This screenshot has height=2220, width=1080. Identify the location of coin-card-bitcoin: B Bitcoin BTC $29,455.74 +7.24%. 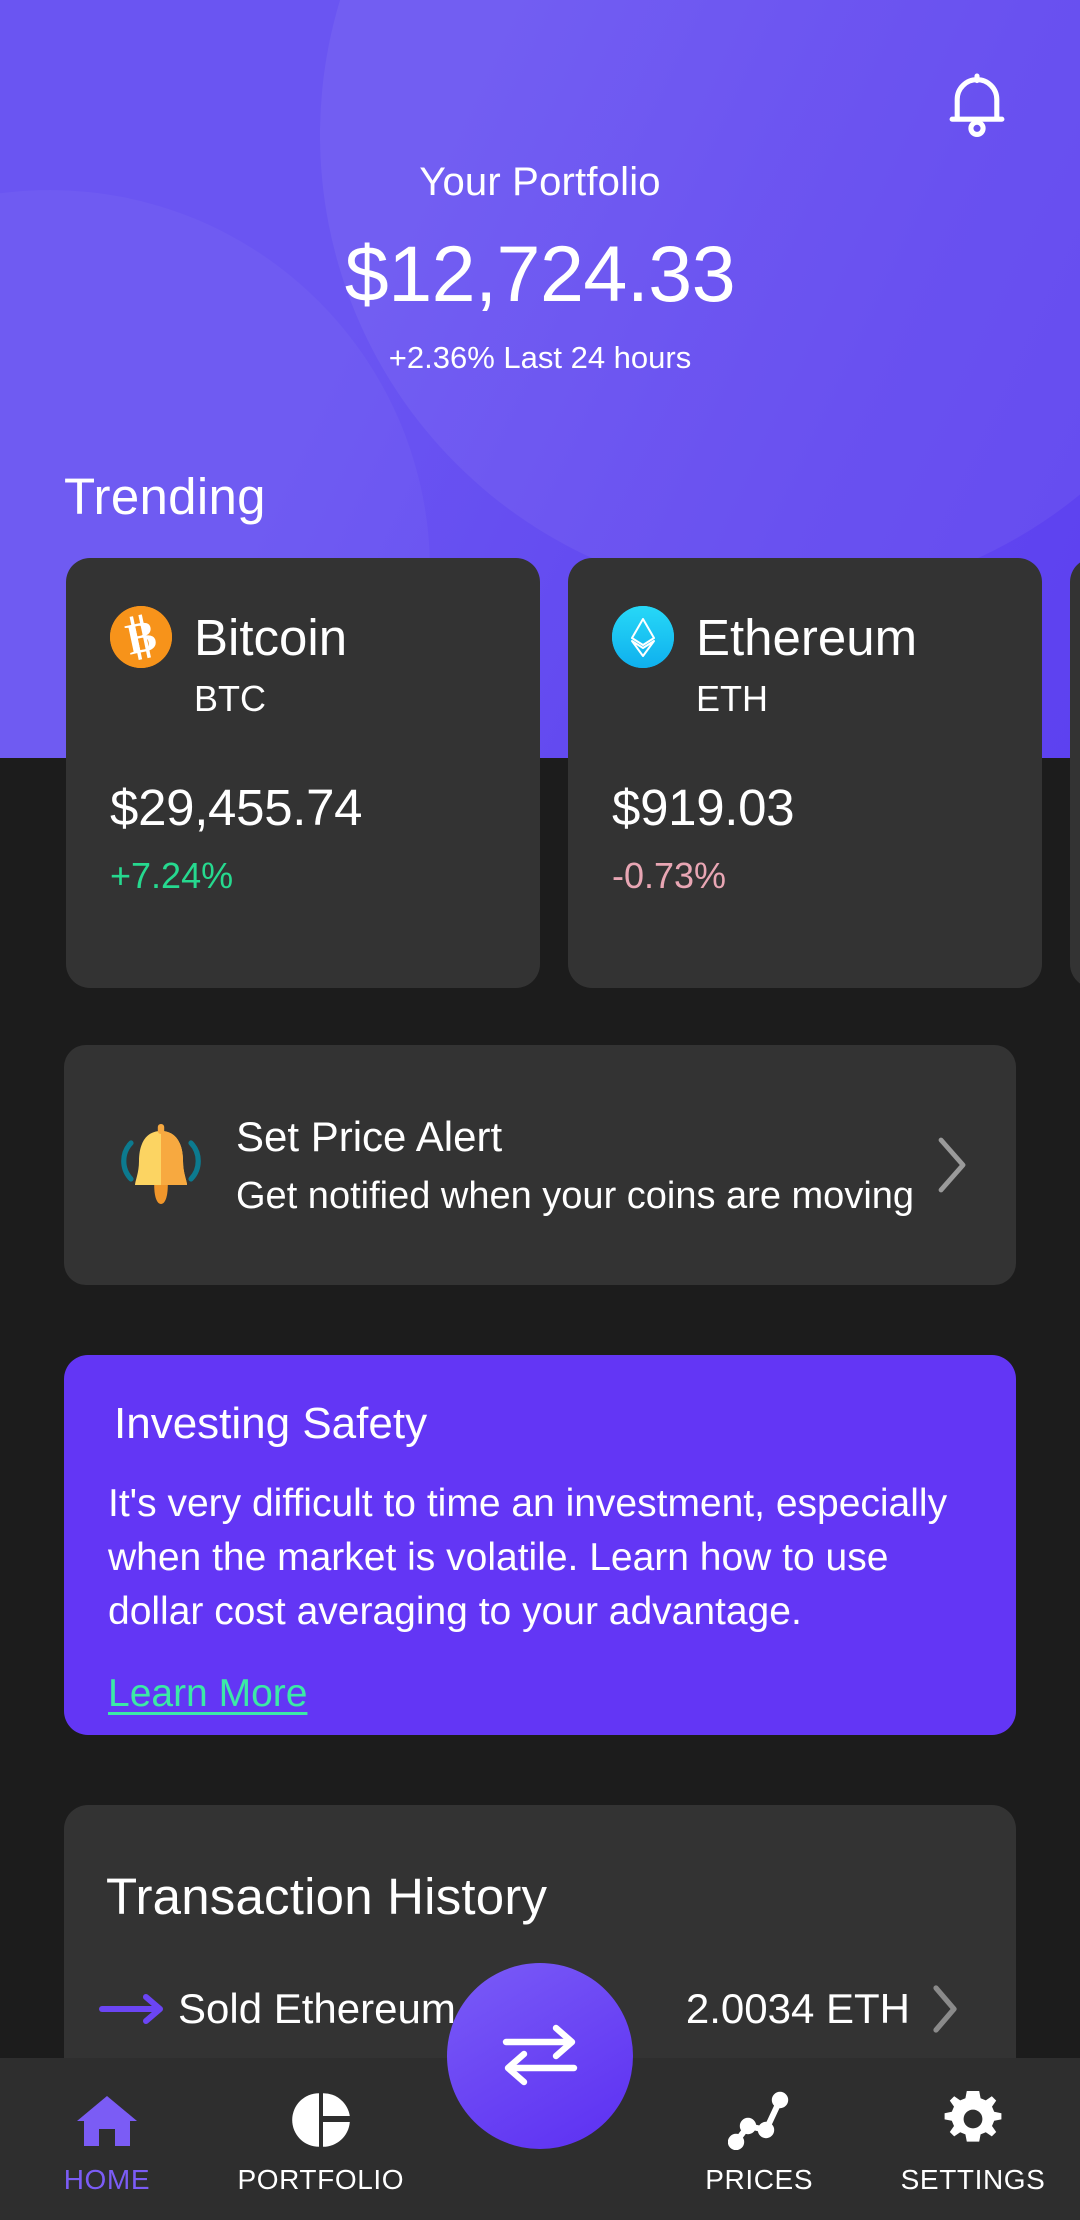
(303, 773).